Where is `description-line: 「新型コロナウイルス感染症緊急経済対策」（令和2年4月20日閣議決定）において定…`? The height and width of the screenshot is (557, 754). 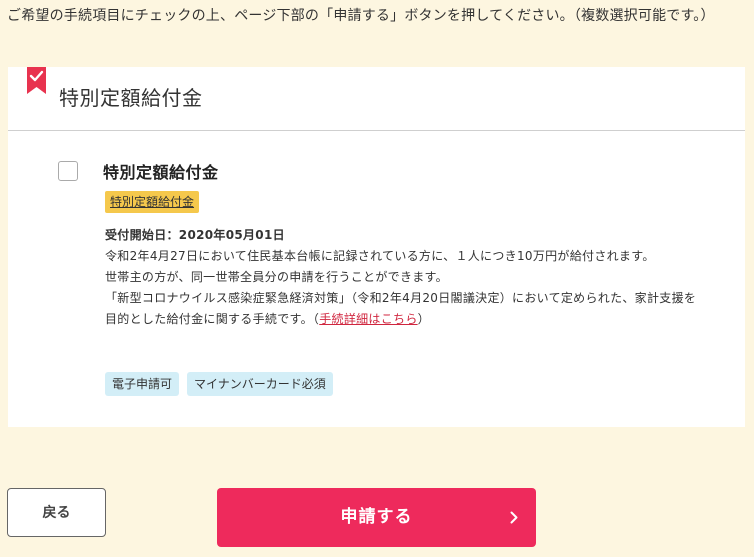 description-line: 「新型コロナウイルス感染症緊急経済対策」（令和2年4月20日閣議決定）において定… is located at coordinates (405, 309).